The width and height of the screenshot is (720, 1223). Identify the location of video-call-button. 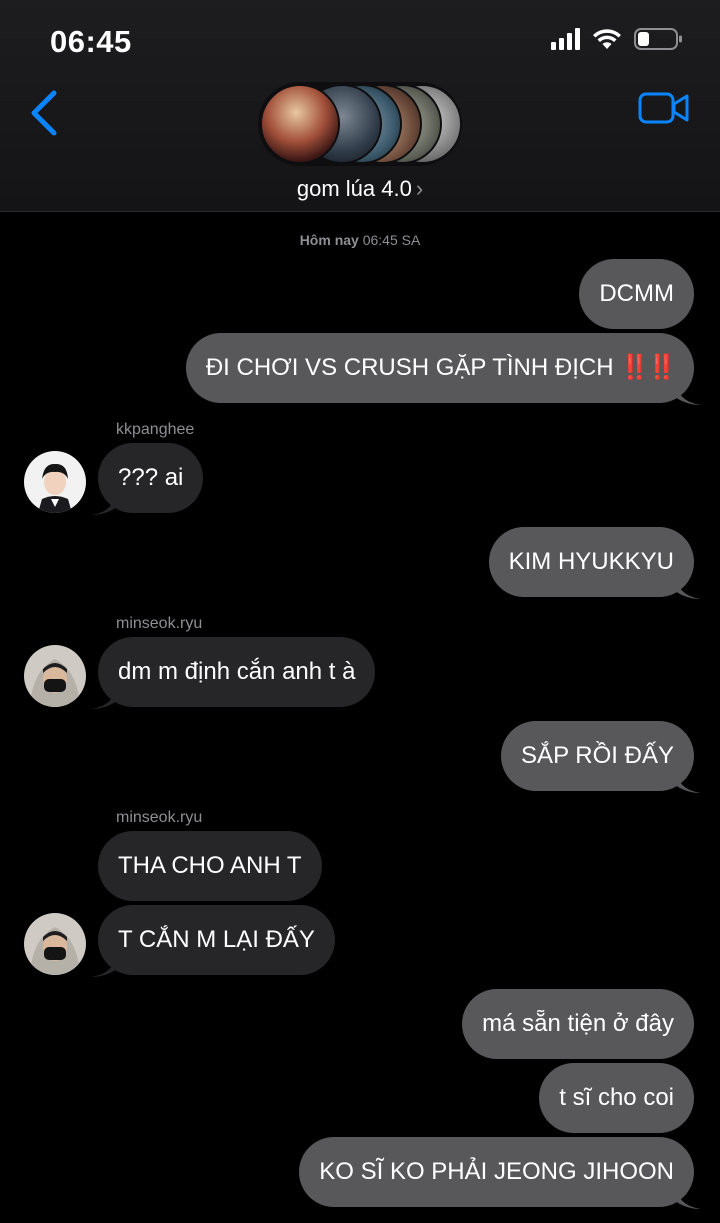
(664, 108).